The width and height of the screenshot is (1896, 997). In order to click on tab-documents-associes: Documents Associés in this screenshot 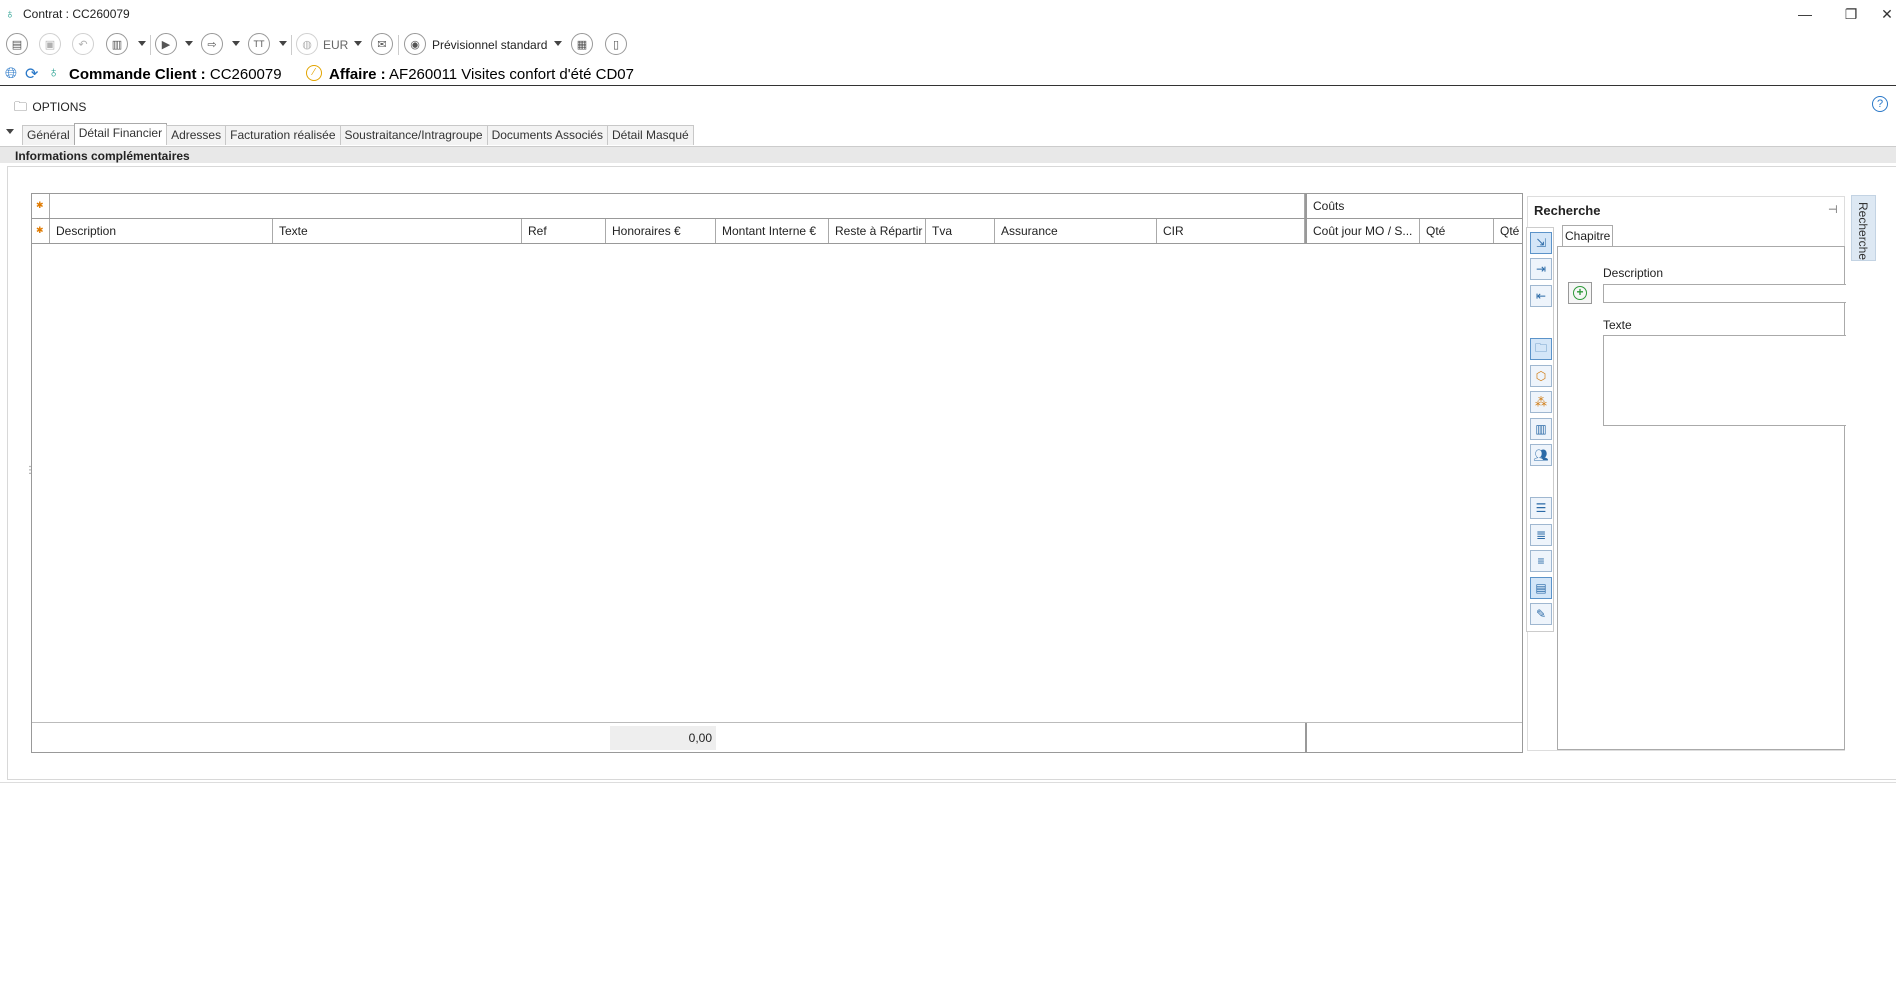, I will do `click(547, 135)`.